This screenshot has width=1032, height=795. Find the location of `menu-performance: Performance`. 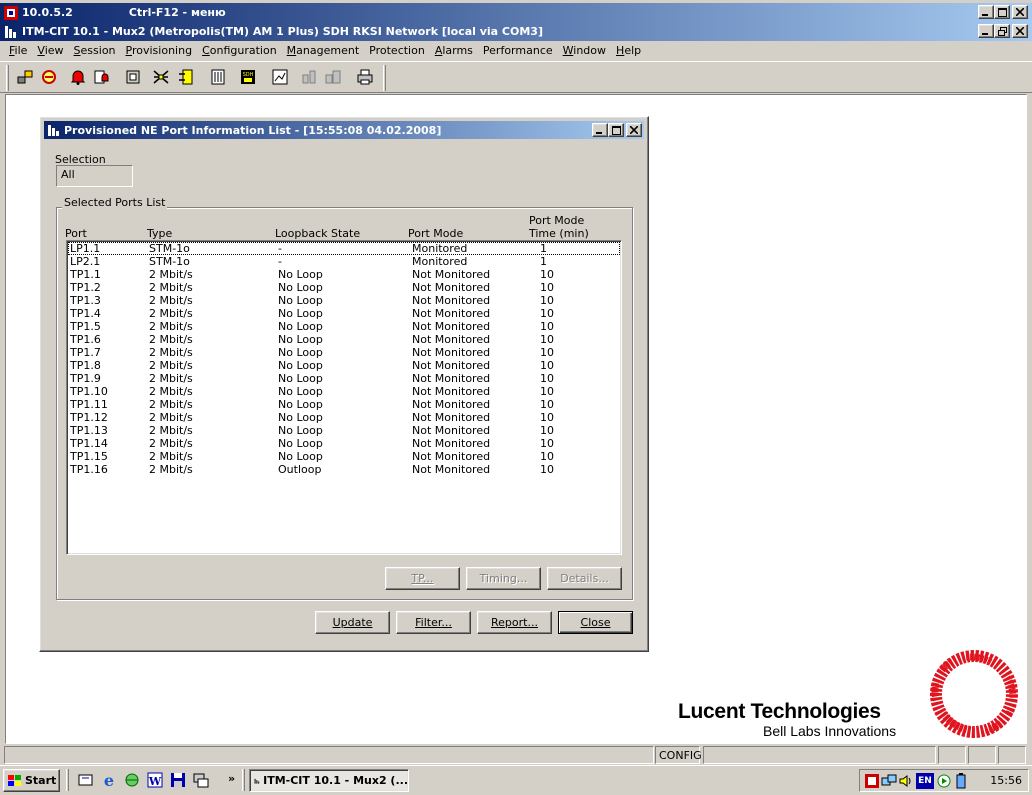

menu-performance: Performance is located at coordinates (518, 50).